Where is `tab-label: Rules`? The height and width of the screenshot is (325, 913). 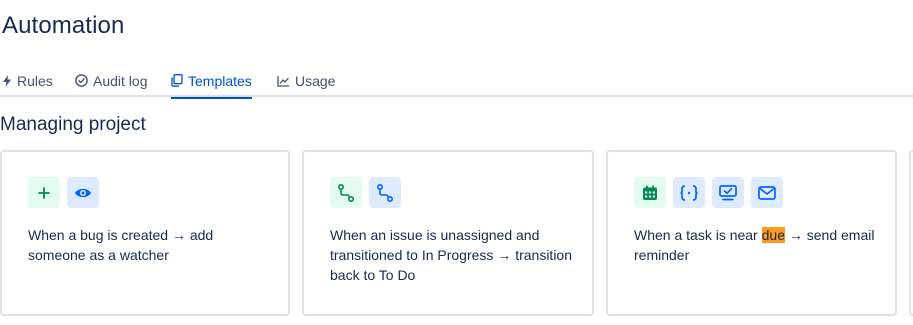
tab-label: Rules is located at coordinates (35, 80).